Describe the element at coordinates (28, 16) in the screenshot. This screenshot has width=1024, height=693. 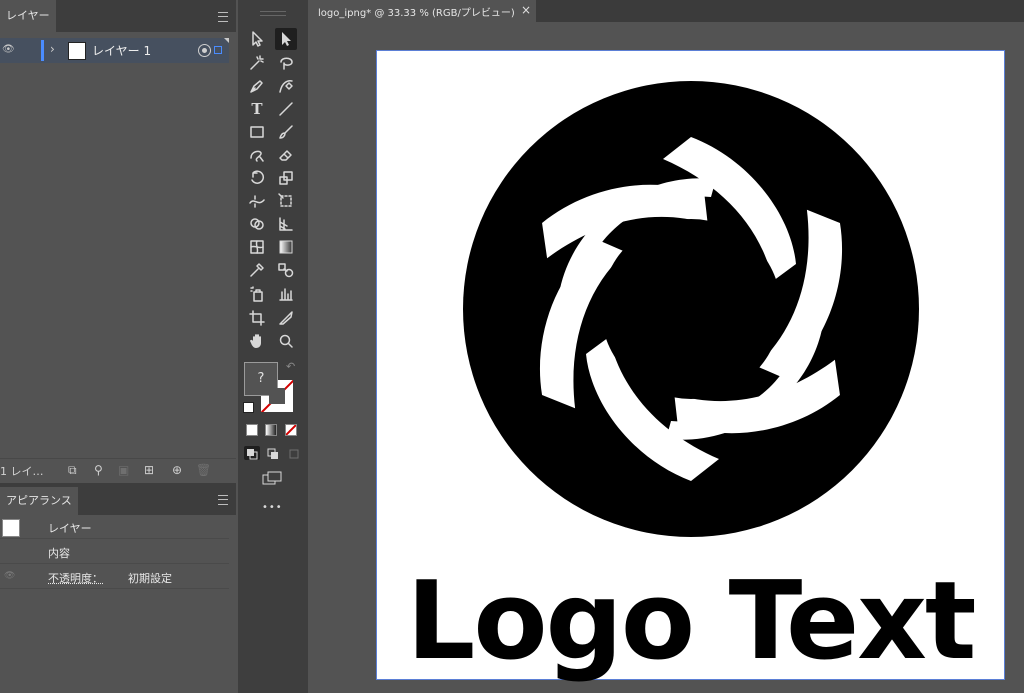
I see `tab-layers: レイヤー` at that location.